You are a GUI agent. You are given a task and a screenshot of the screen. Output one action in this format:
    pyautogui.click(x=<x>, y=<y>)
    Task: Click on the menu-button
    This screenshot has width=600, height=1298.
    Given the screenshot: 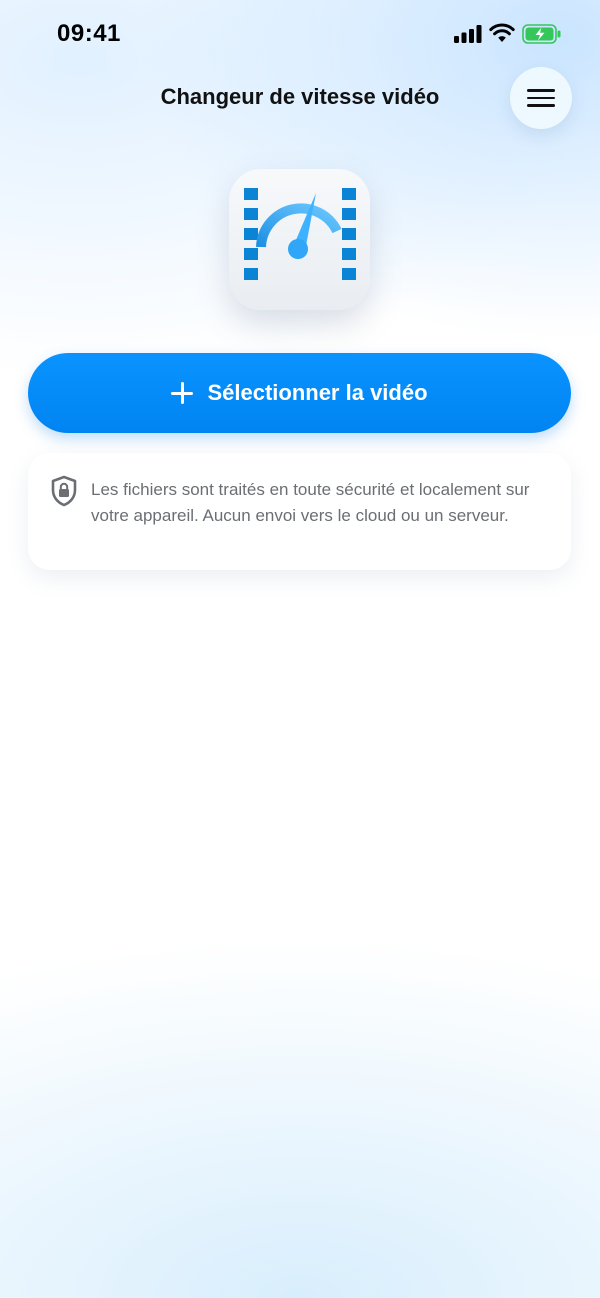 What is the action you would take?
    pyautogui.click(x=541, y=98)
    